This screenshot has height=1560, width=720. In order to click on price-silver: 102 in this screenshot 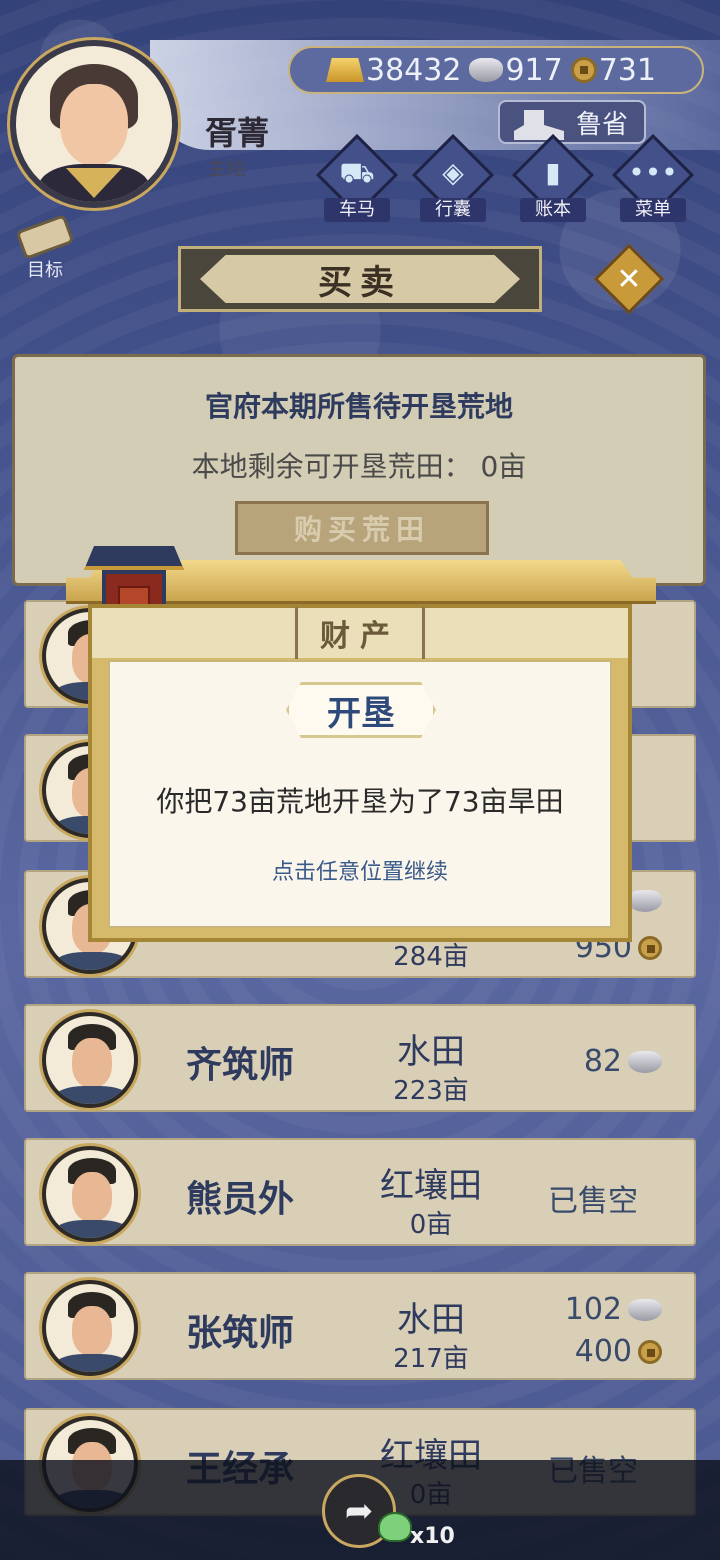, I will do `click(613, 1309)`.